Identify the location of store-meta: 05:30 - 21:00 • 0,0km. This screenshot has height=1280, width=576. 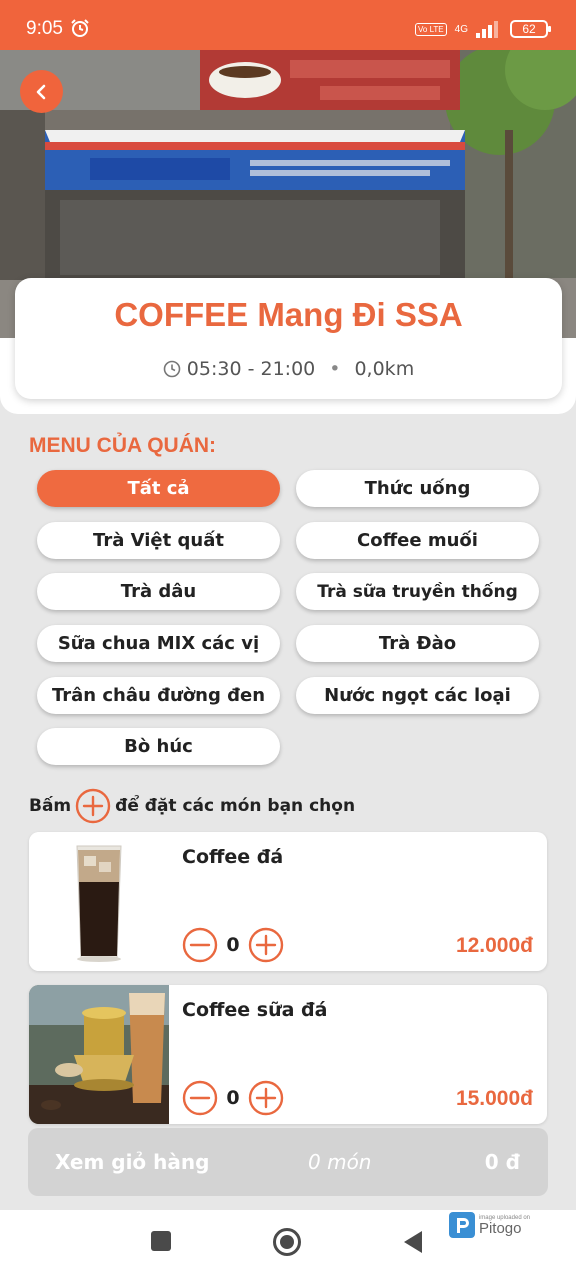
(288, 369).